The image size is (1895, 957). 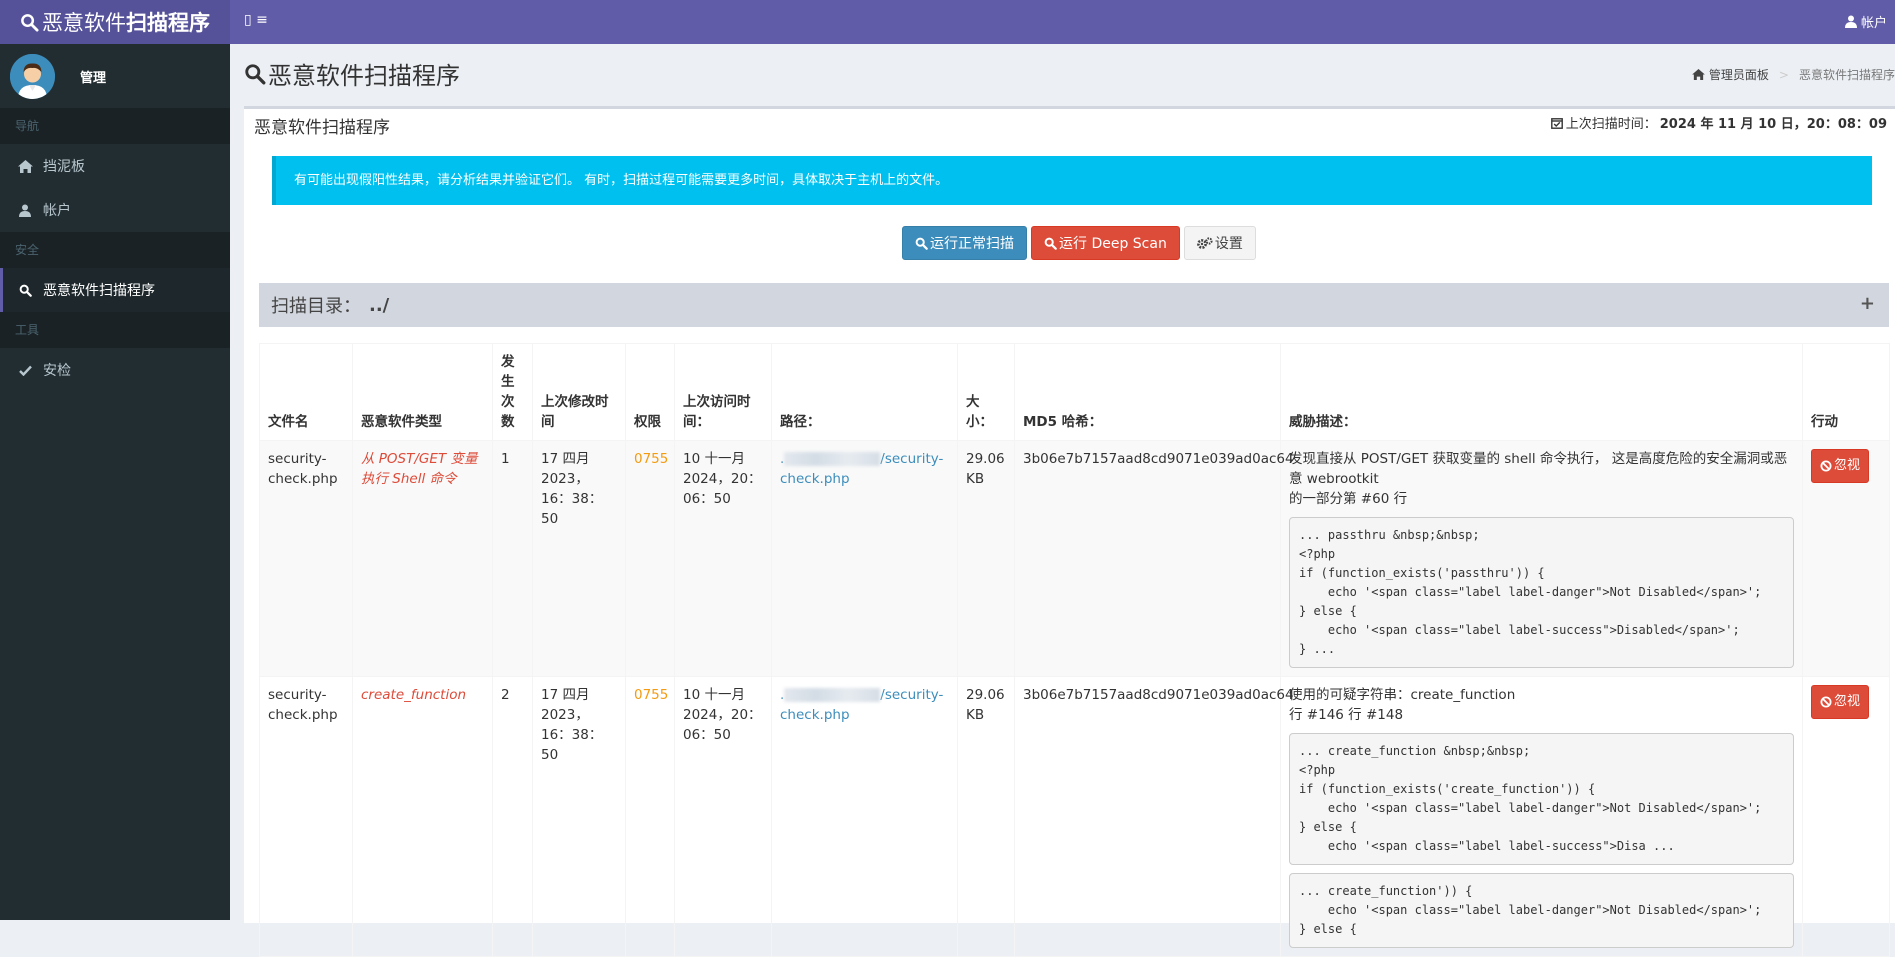 I want to click on col-header-size: 大小：, so click(x=986, y=392).